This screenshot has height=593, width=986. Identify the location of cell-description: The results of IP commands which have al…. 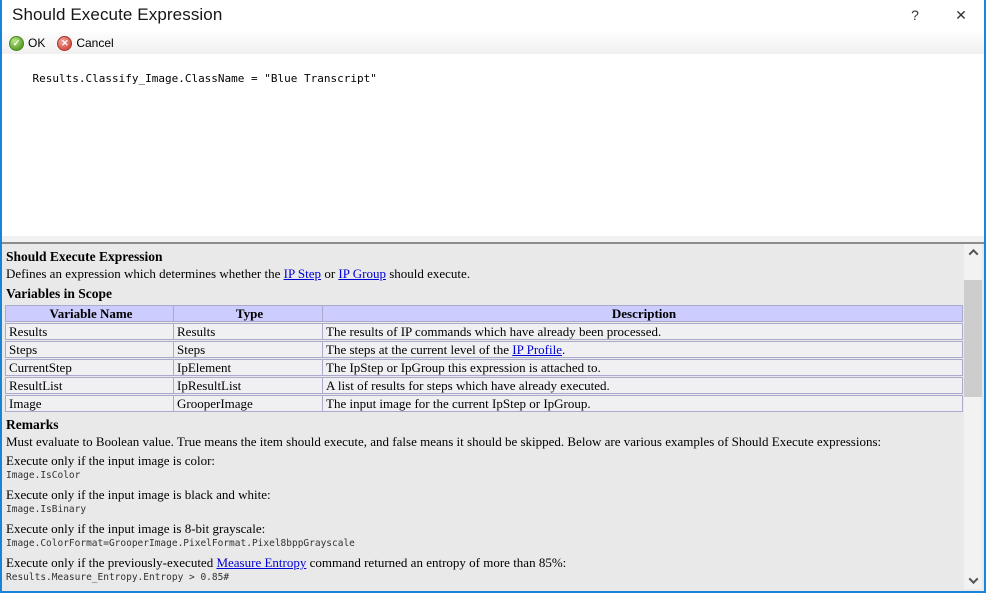
(494, 331).